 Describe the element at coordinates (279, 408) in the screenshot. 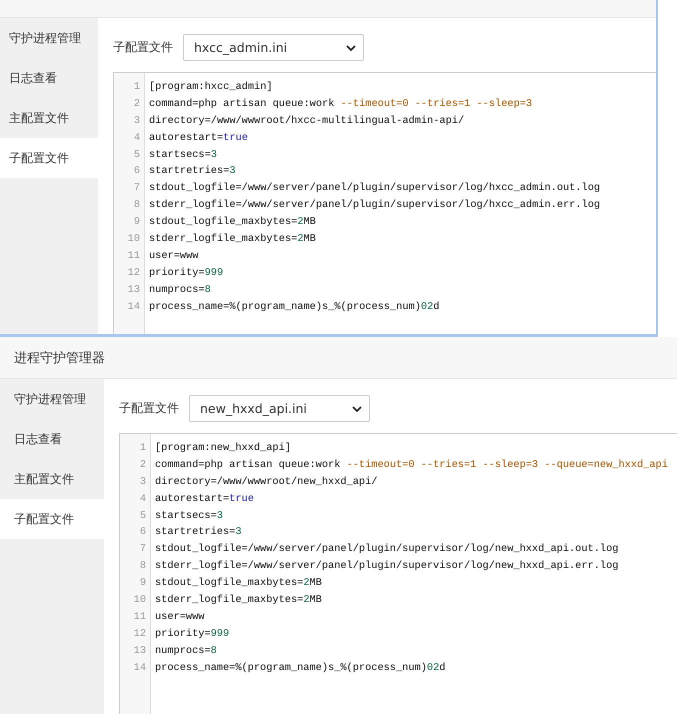

I see `config-file-dropdown: new_hxxd_api.ini` at that location.